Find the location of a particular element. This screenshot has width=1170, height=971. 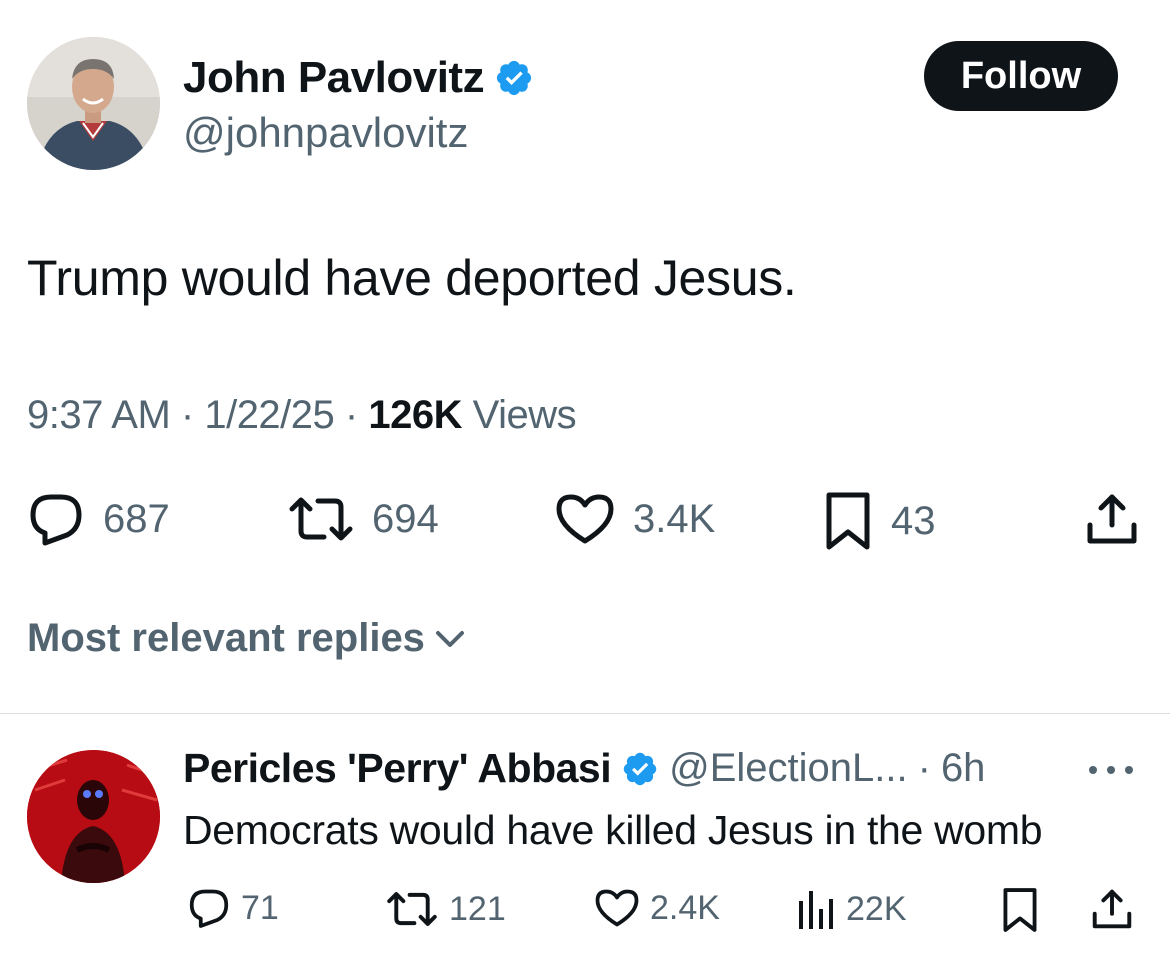

repost-count: 694 is located at coordinates (405, 518).